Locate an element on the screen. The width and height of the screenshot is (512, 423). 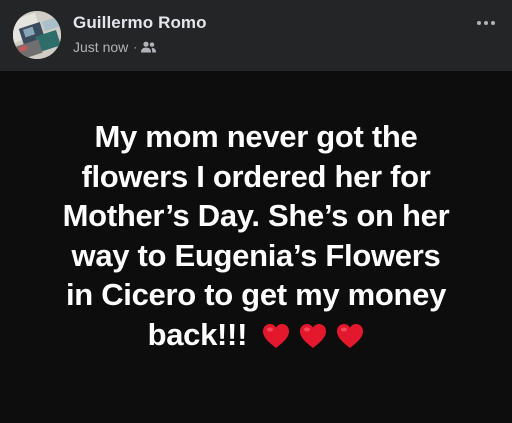
post-text-line: flowers I ordered her for is located at coordinates (256, 176).